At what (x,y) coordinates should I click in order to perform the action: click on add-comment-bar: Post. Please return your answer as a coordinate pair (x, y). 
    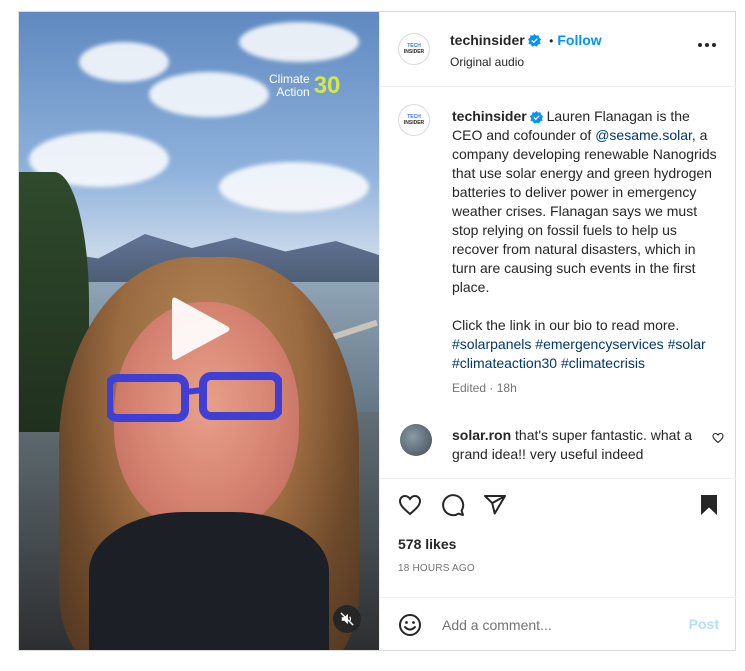
    Looking at the image, I should click on (558, 624).